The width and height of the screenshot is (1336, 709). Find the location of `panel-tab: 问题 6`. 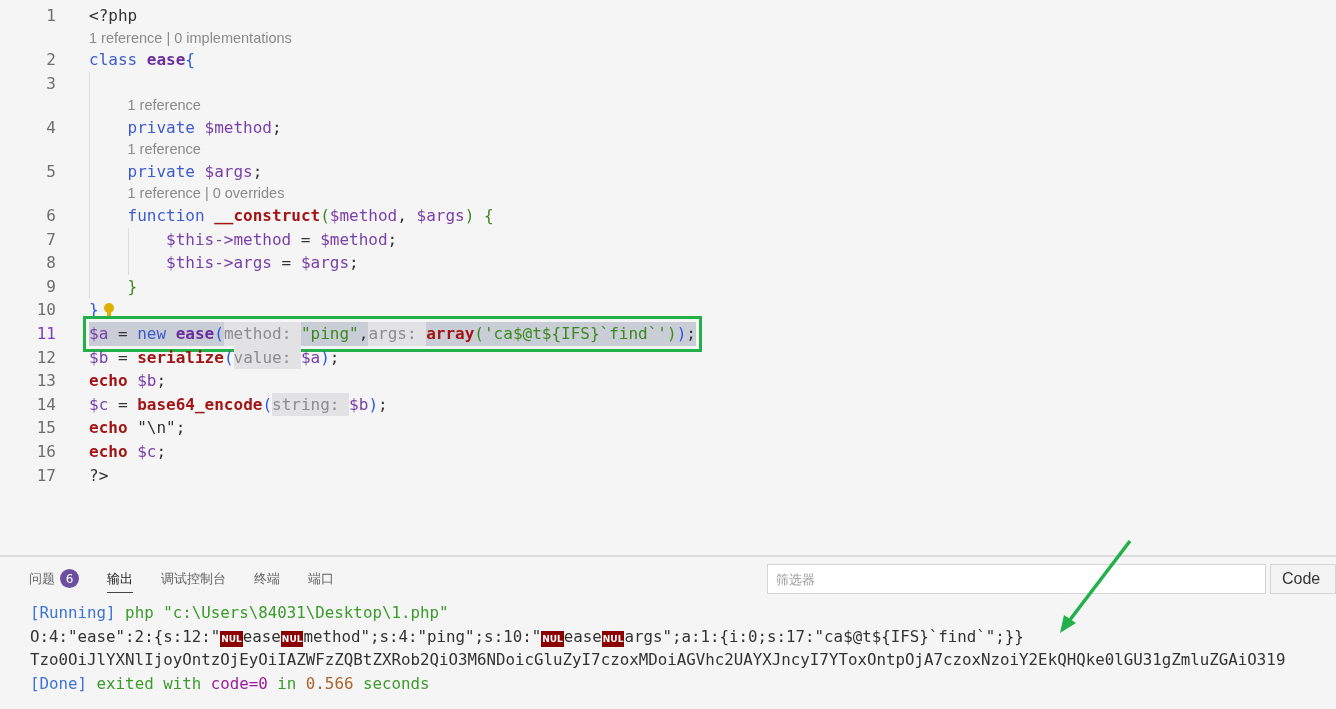

panel-tab: 问题 6 is located at coordinates (54, 579).